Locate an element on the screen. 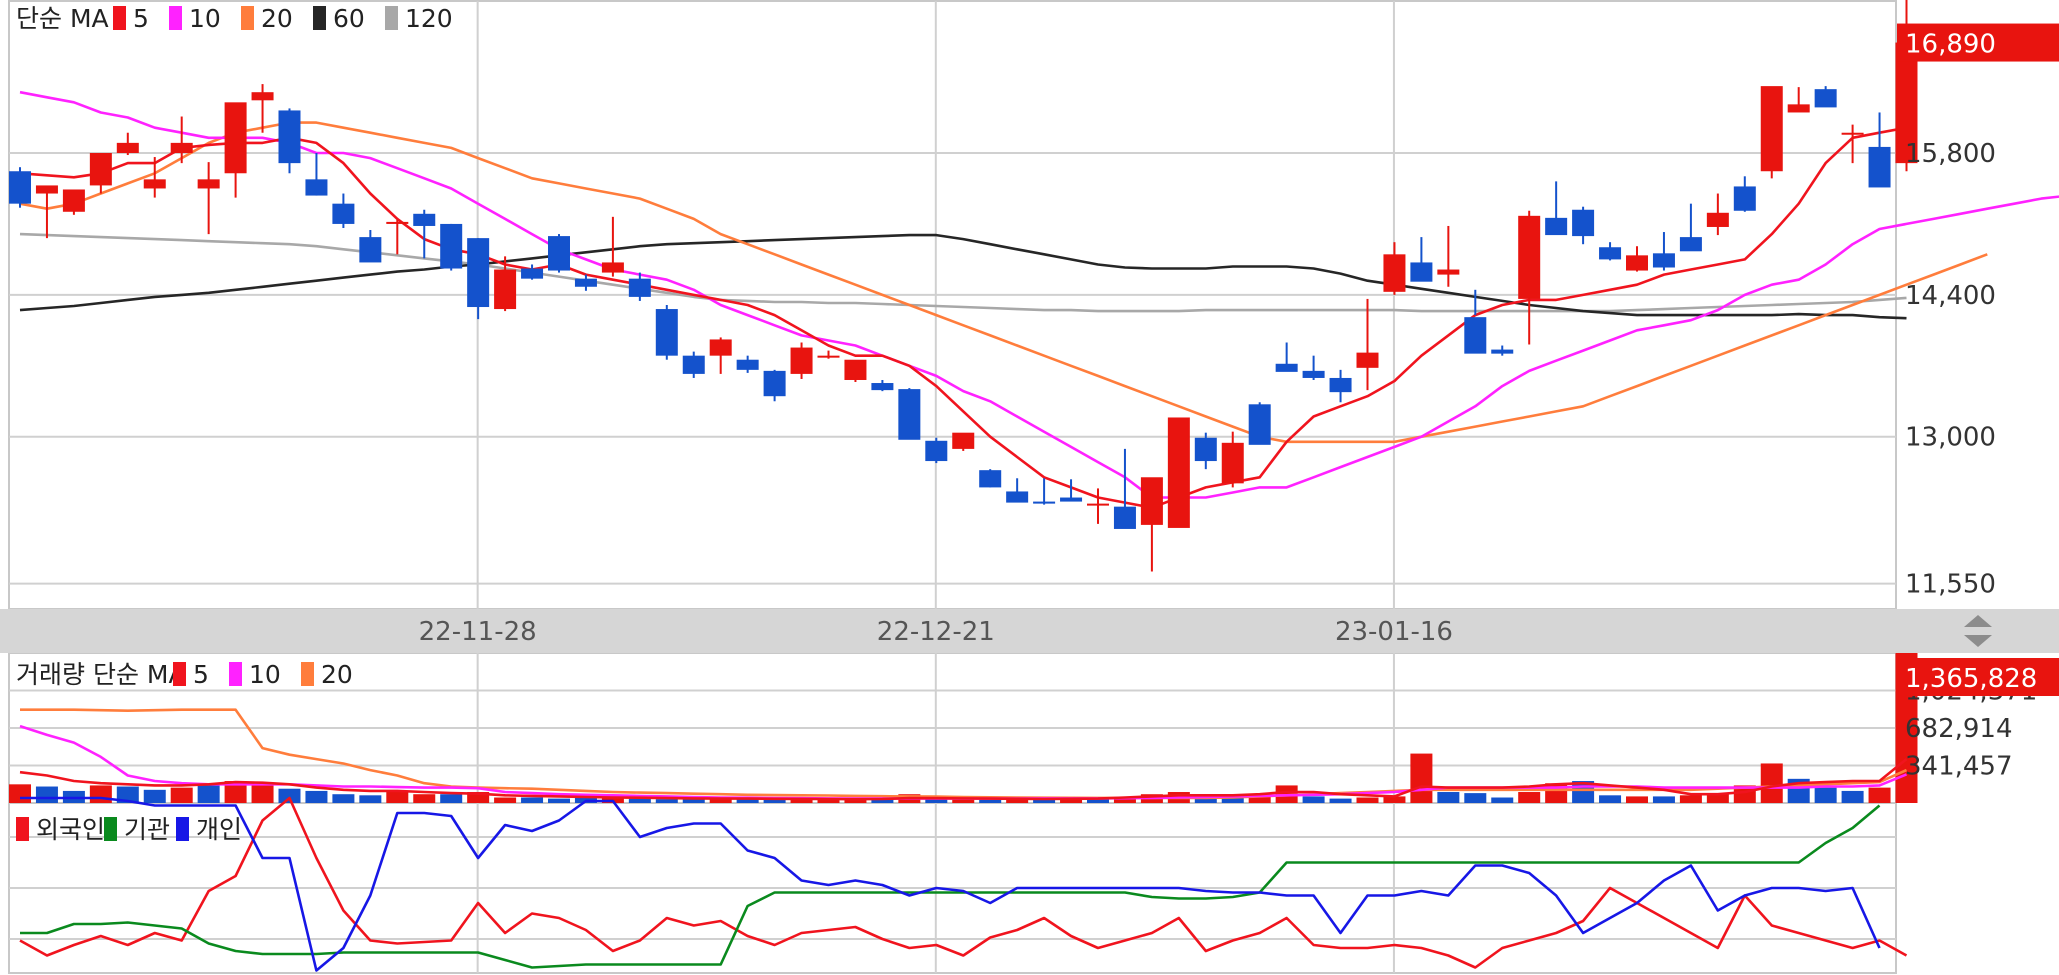 Image resolution: width=2059 pixels, height=975 pixels. legend-title: 거래량 단순 MA is located at coordinates (101, 674).